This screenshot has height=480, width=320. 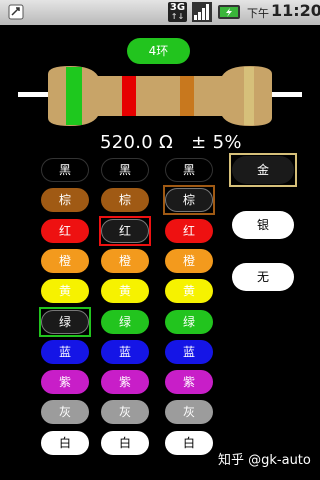 What do you see at coordinates (65, 322) in the screenshot?
I see `band1-selection-frame` at bounding box center [65, 322].